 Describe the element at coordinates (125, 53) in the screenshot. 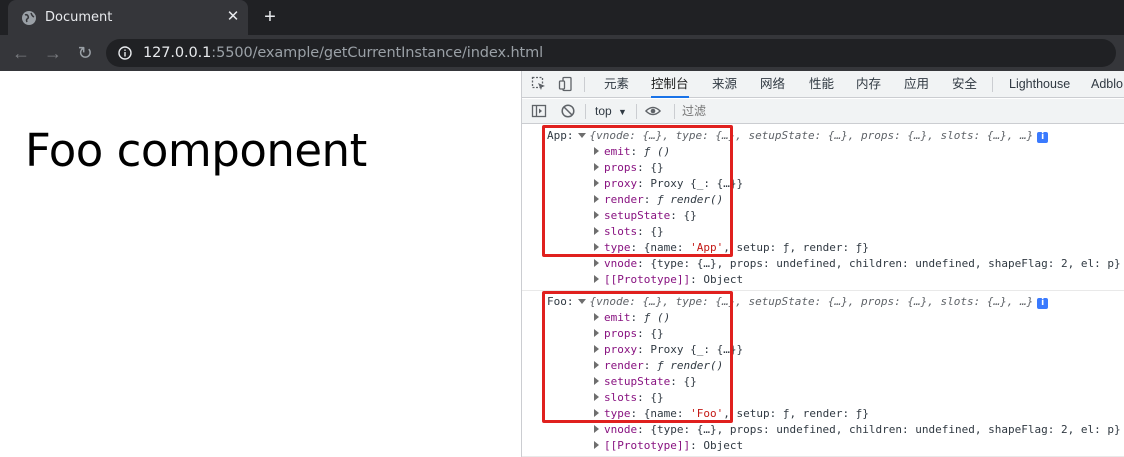

I see `info-icon` at that location.